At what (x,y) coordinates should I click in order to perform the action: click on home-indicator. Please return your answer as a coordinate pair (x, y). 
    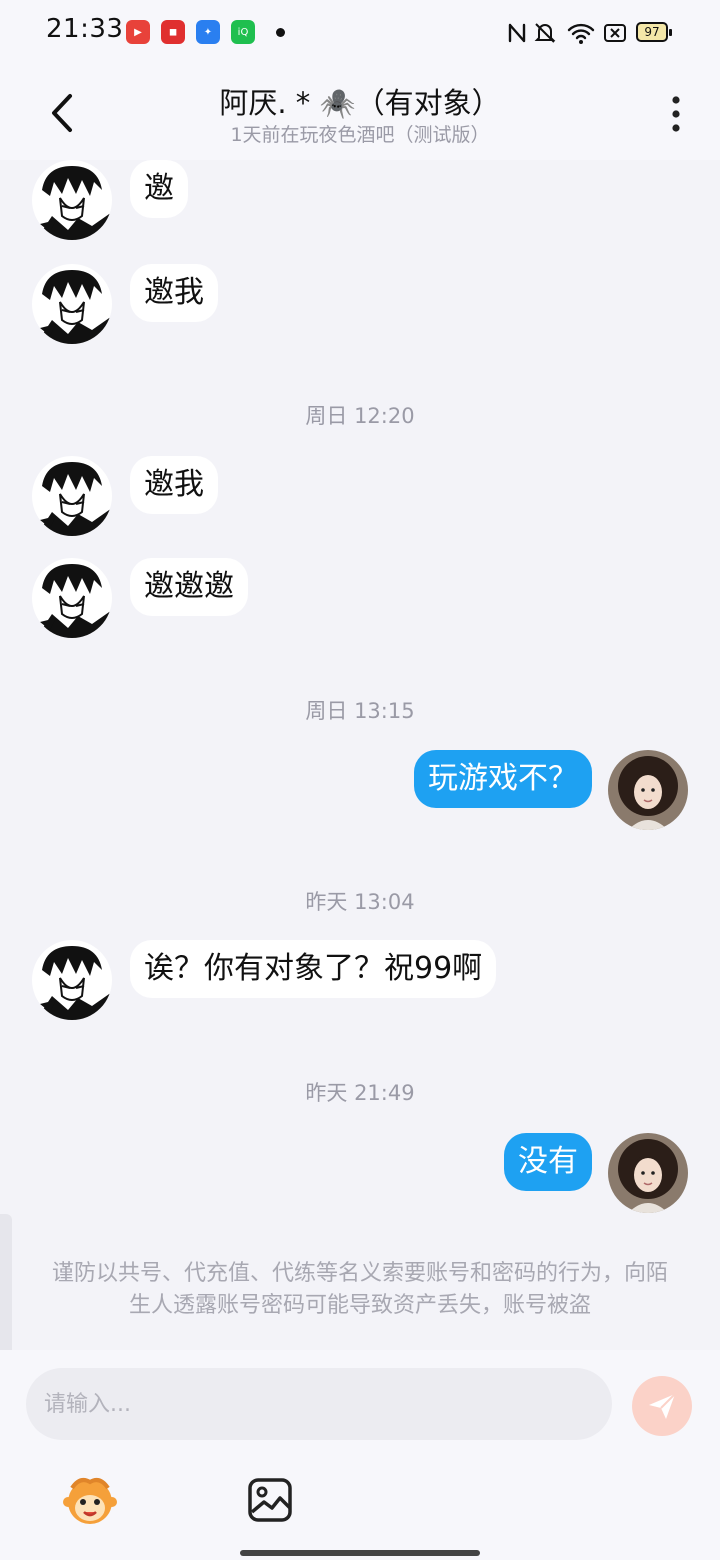
    Looking at the image, I should click on (360, 1553).